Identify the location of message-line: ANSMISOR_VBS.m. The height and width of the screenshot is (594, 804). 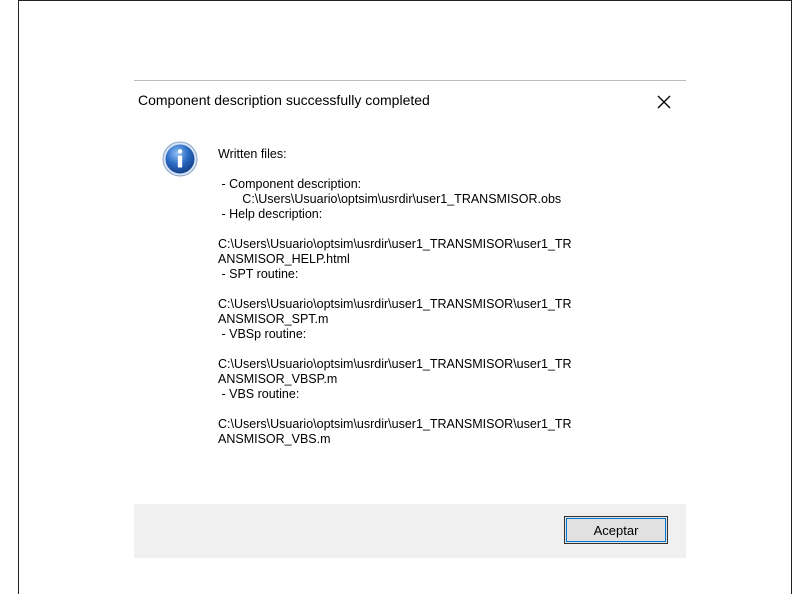
(274, 439).